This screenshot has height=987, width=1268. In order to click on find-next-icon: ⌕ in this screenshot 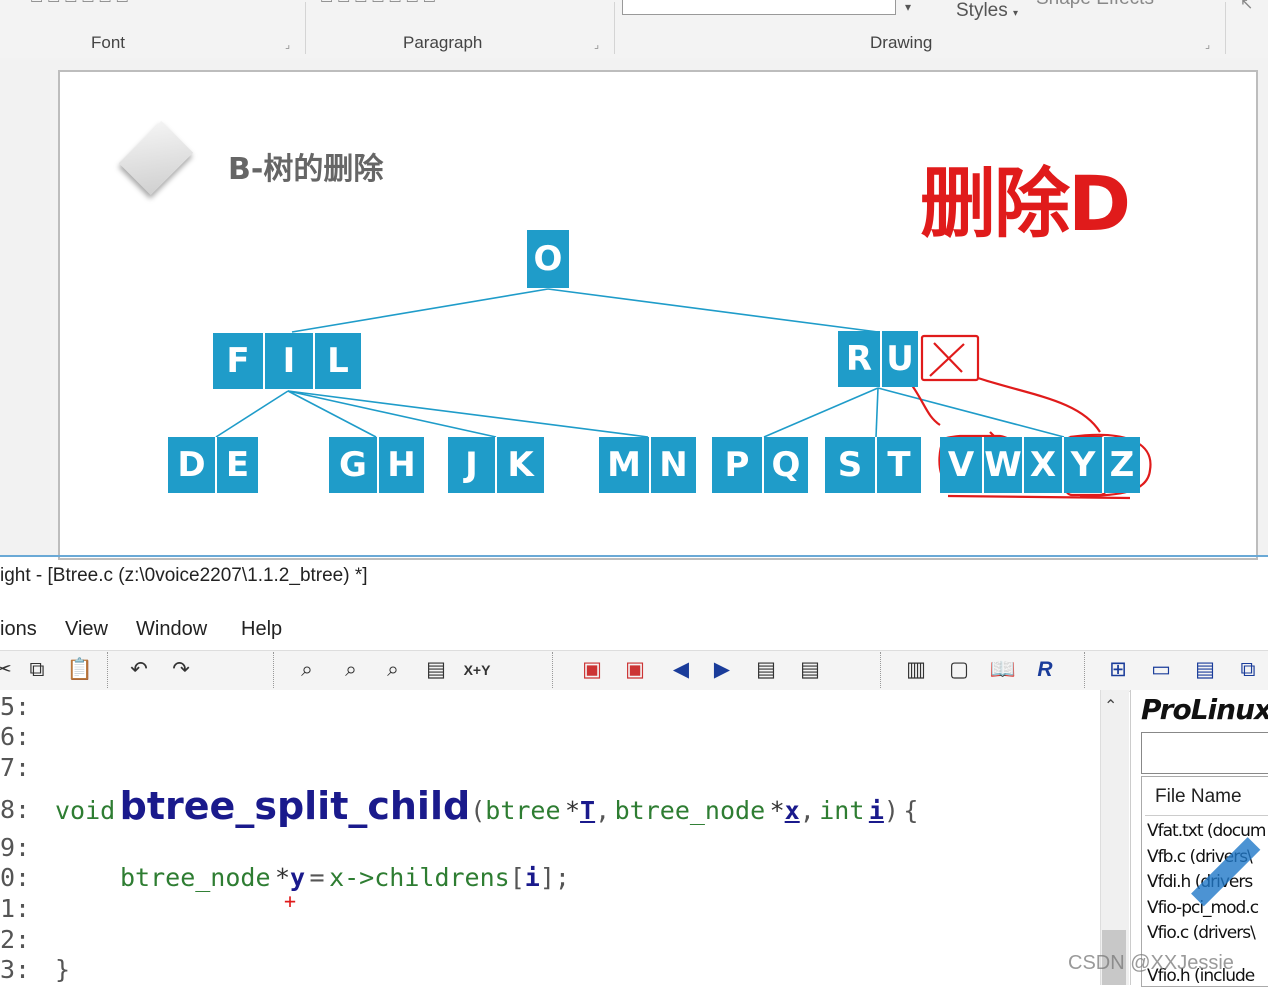, I will do `click(393, 670)`.